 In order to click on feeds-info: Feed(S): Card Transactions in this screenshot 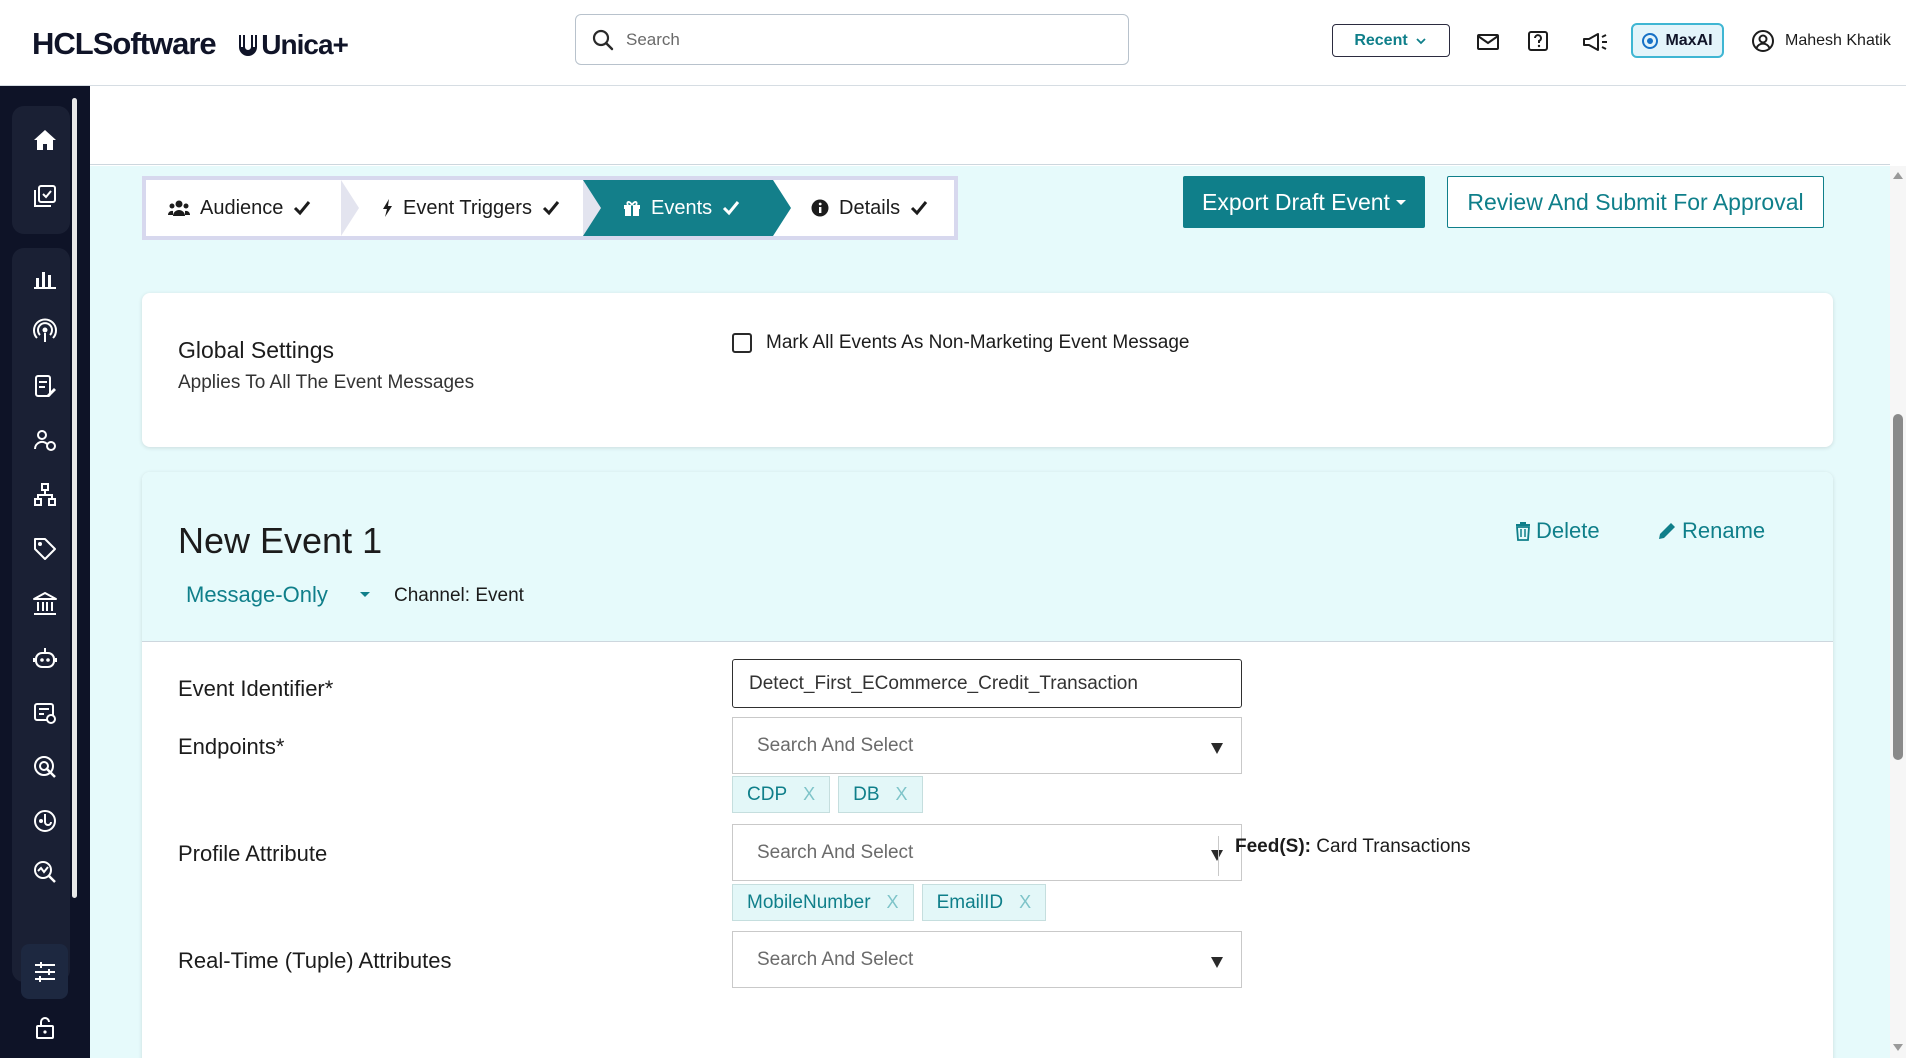, I will do `click(1344, 856)`.